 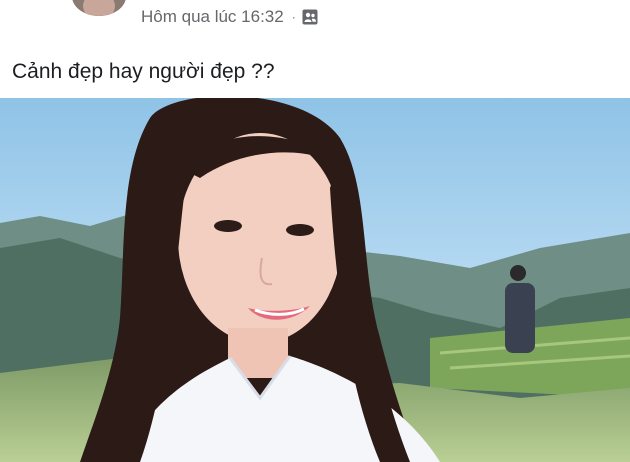 I want to click on post-timestamp: Hôm qua lúc 16:32, so click(x=212, y=17).